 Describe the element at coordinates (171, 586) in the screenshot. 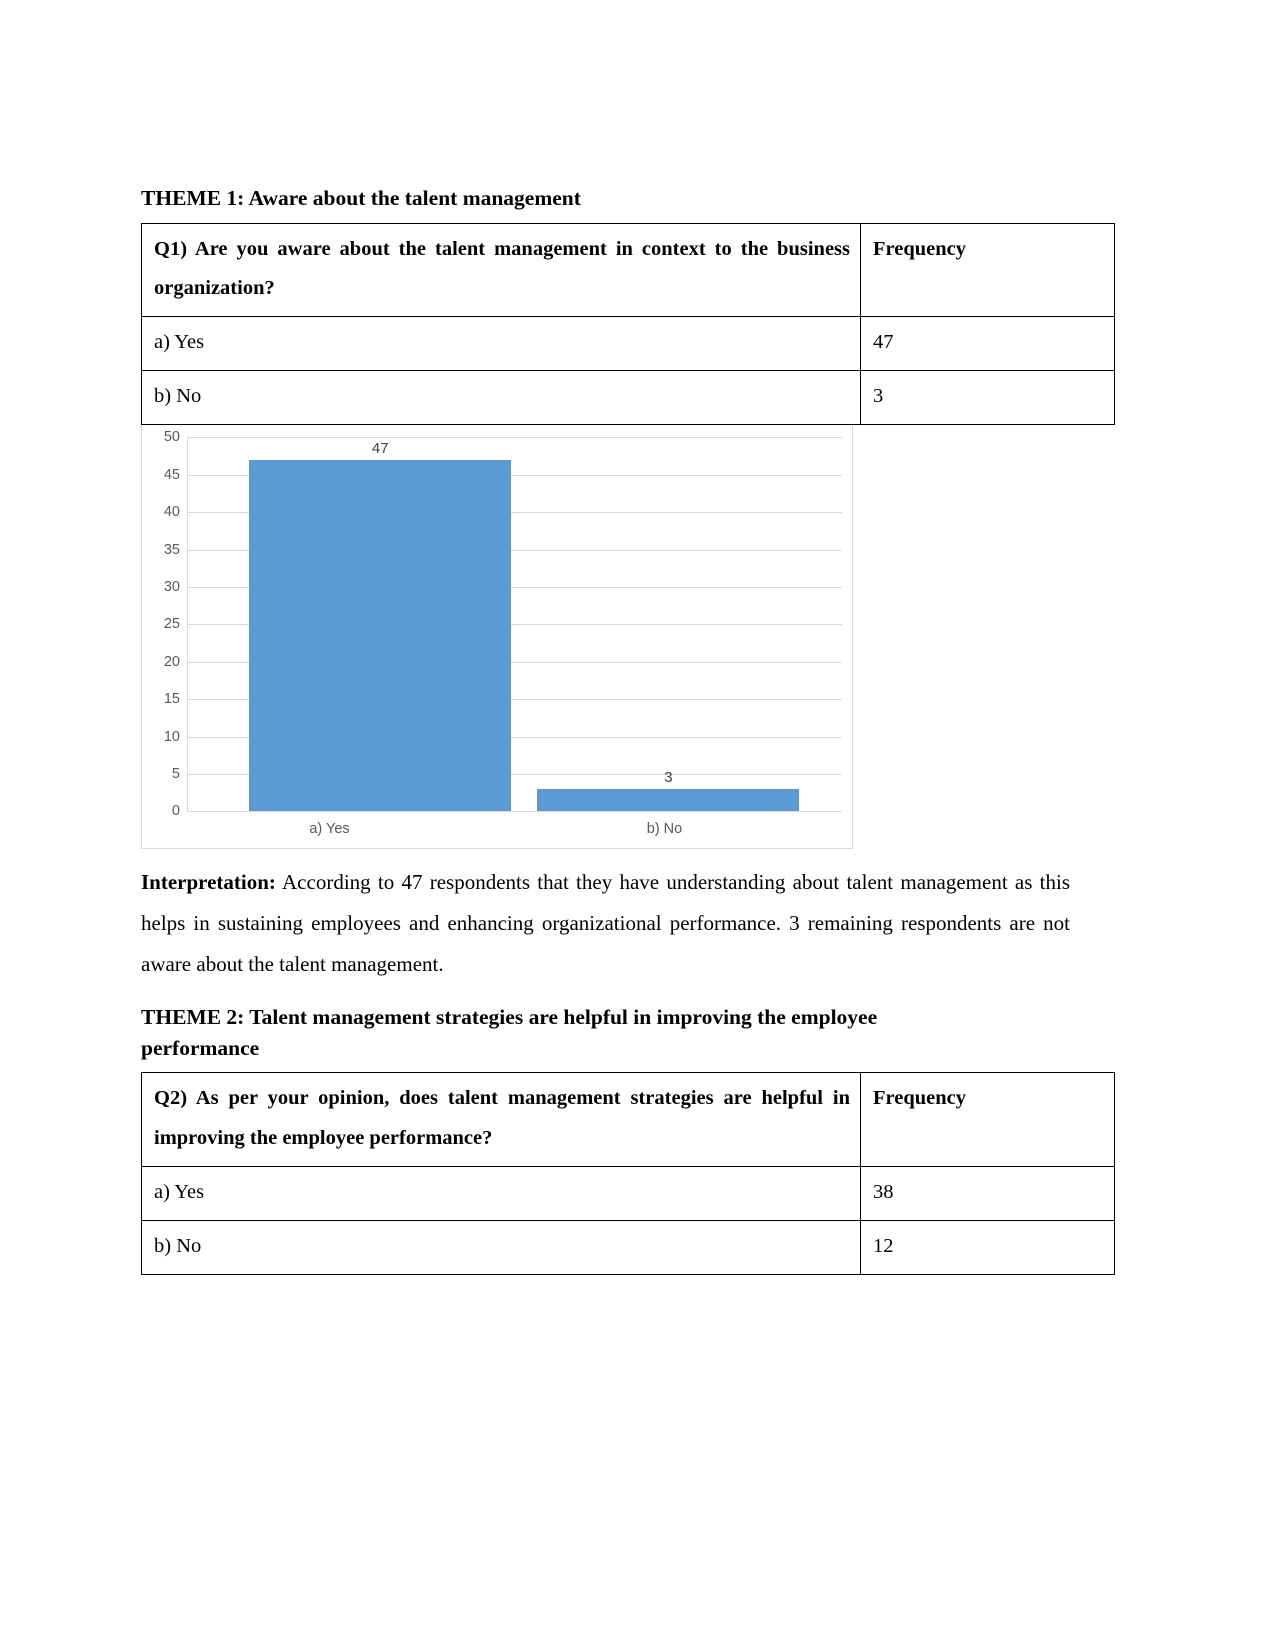

I see `y-tick-label: 30` at that location.